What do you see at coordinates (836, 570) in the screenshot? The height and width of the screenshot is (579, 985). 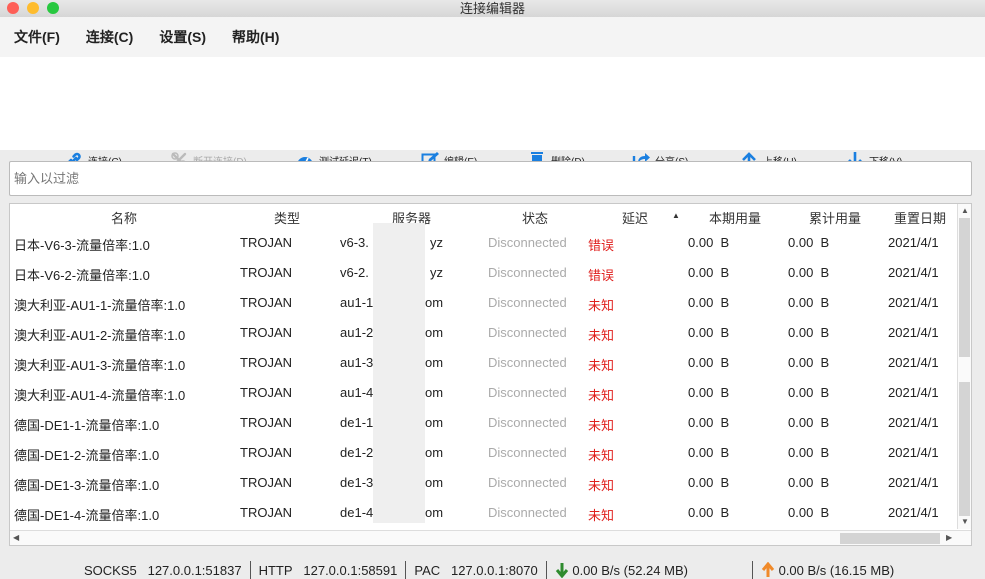 I see `upload-speed: 0.00 B/s (16.15 MB)` at bounding box center [836, 570].